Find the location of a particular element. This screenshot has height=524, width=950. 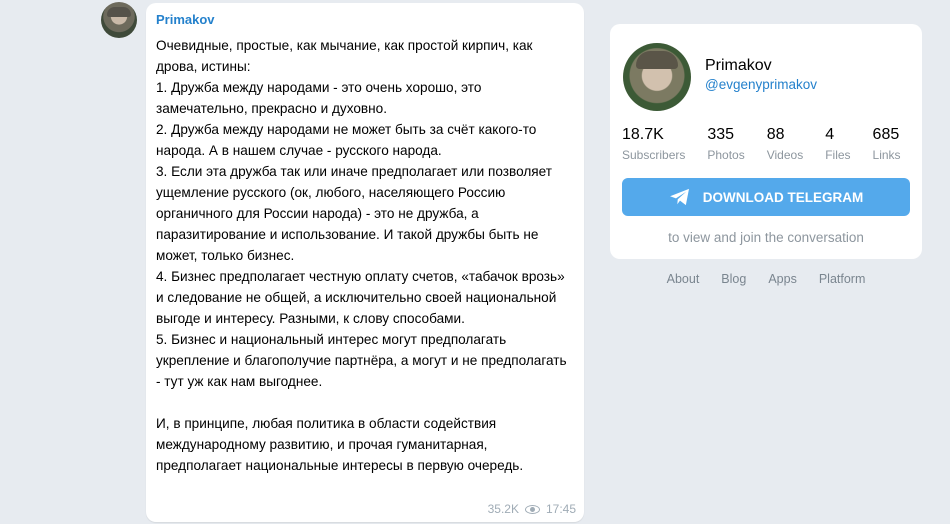

stat-label: Files is located at coordinates (838, 155).